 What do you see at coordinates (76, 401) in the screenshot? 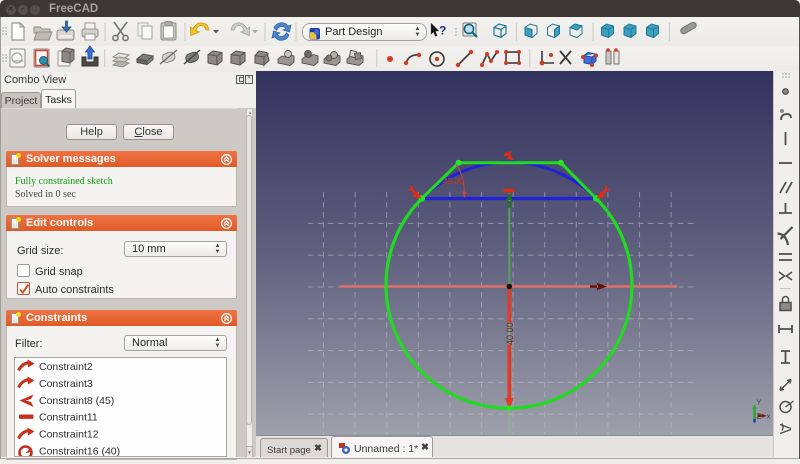
I see `svg-text: Constraint8 (45)` at bounding box center [76, 401].